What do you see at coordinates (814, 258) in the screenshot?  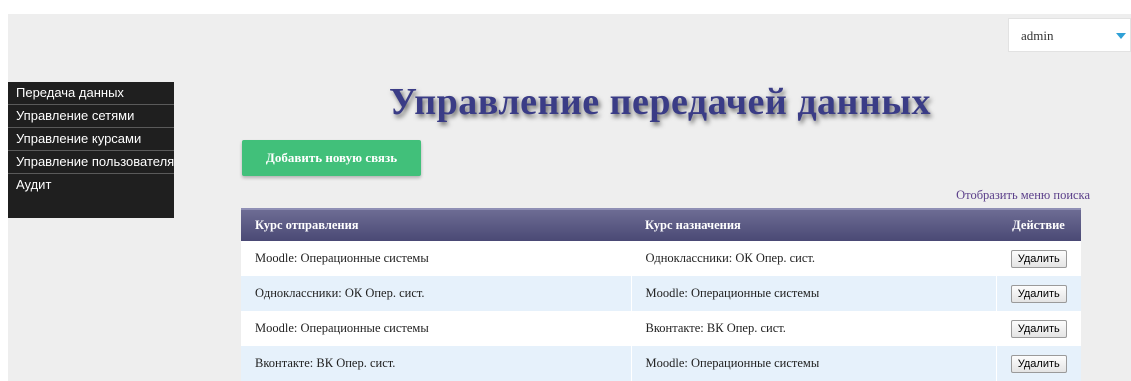 I see `cell-destination: Одноклассники: ОК Опер. сист.` at bounding box center [814, 258].